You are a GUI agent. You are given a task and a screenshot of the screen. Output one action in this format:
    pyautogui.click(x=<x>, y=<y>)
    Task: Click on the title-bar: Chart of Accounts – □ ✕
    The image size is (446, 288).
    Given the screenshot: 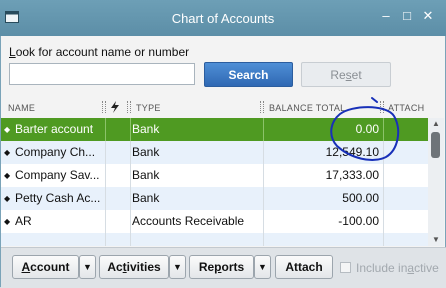 What is the action you would take?
    pyautogui.click(x=223, y=18)
    